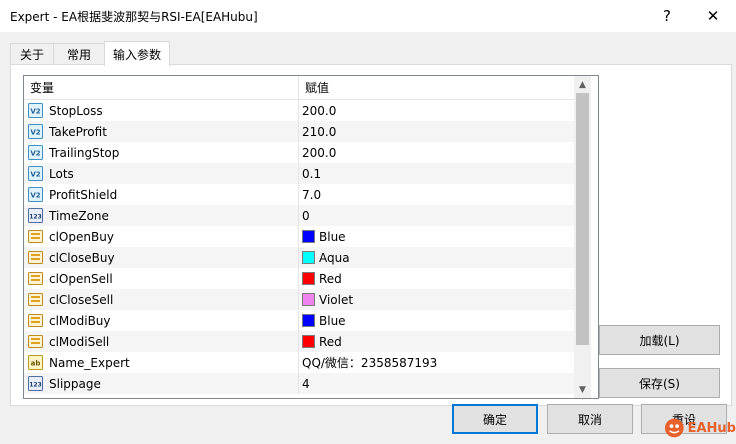  I want to click on table-row: V2 ProfitShield 7.0, so click(299, 194).